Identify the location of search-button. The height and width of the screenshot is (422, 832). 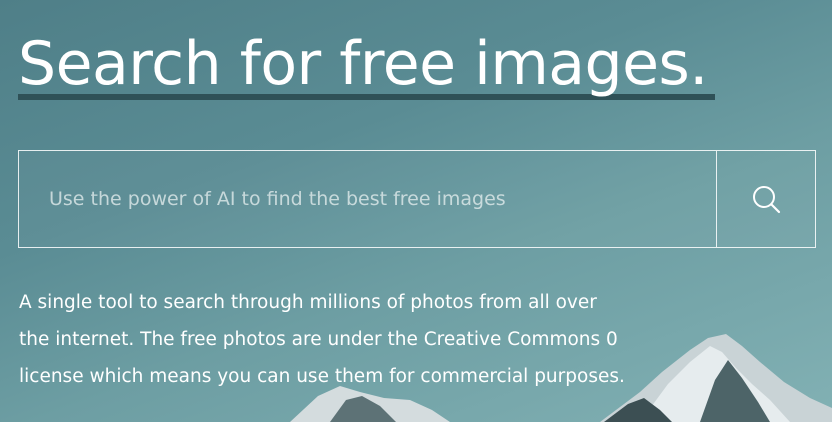
(765, 199).